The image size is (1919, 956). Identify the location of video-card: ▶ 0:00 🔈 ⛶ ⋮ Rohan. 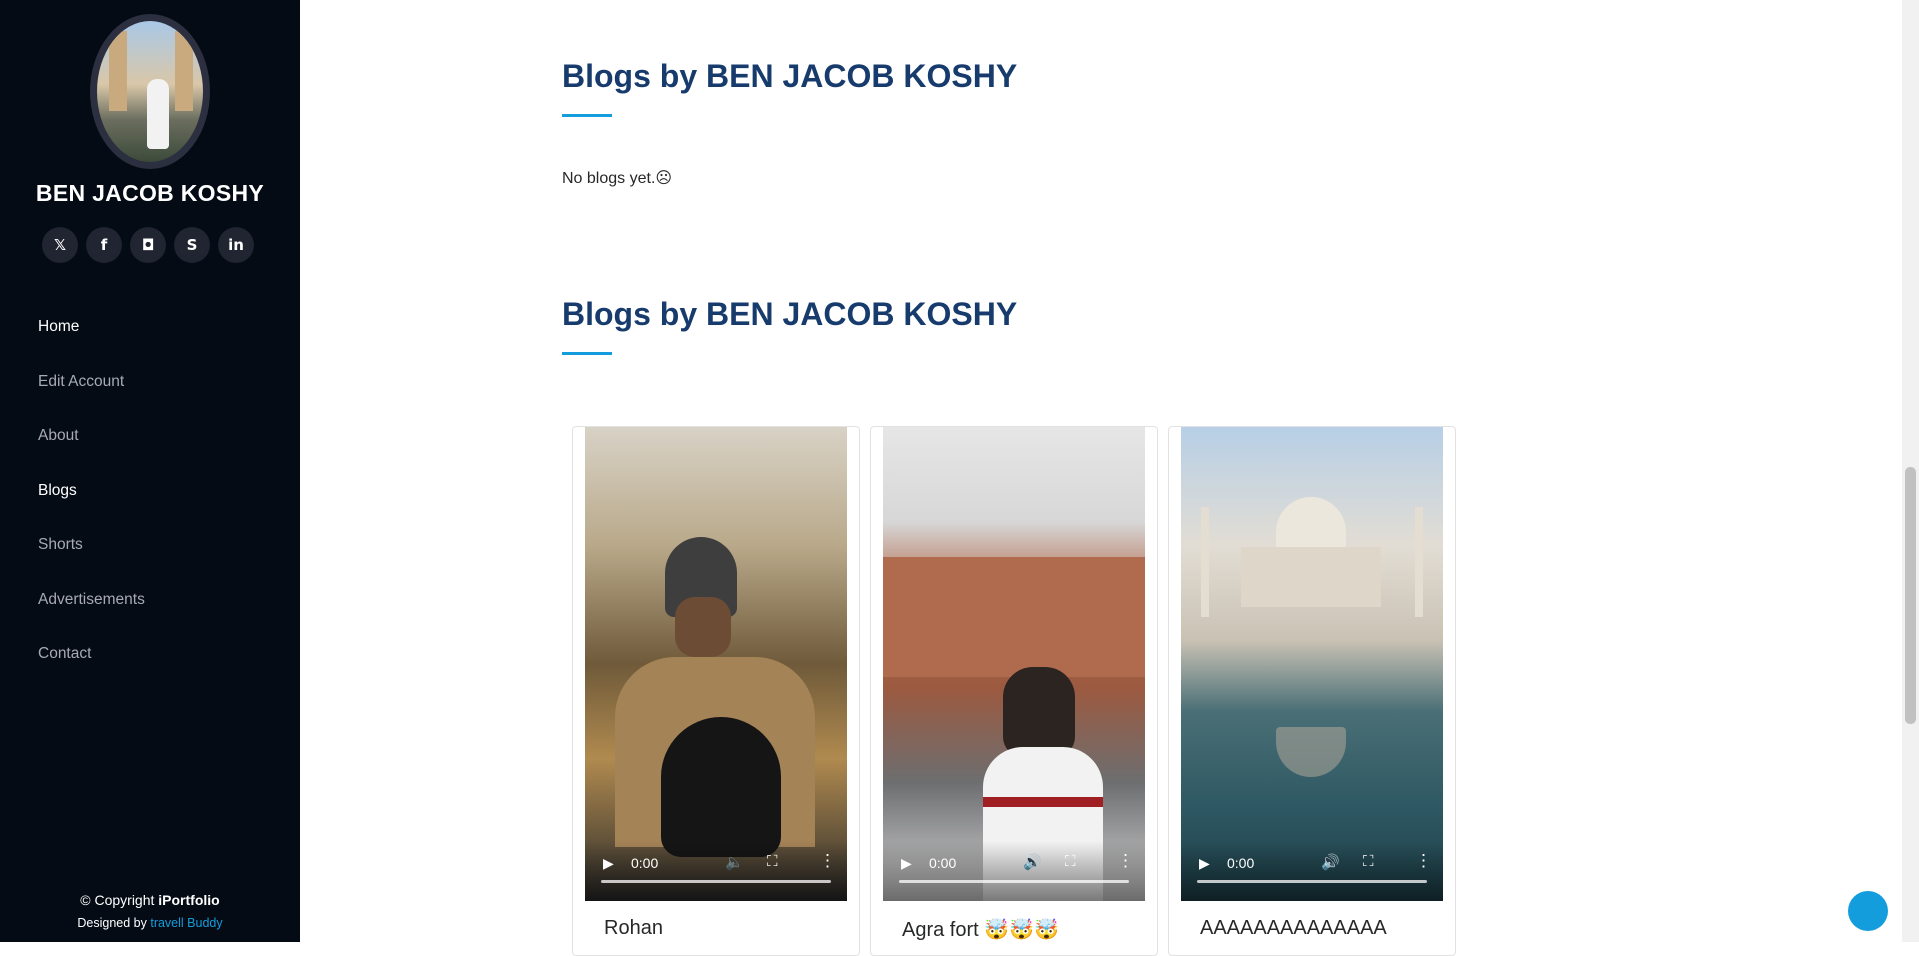
(716, 691).